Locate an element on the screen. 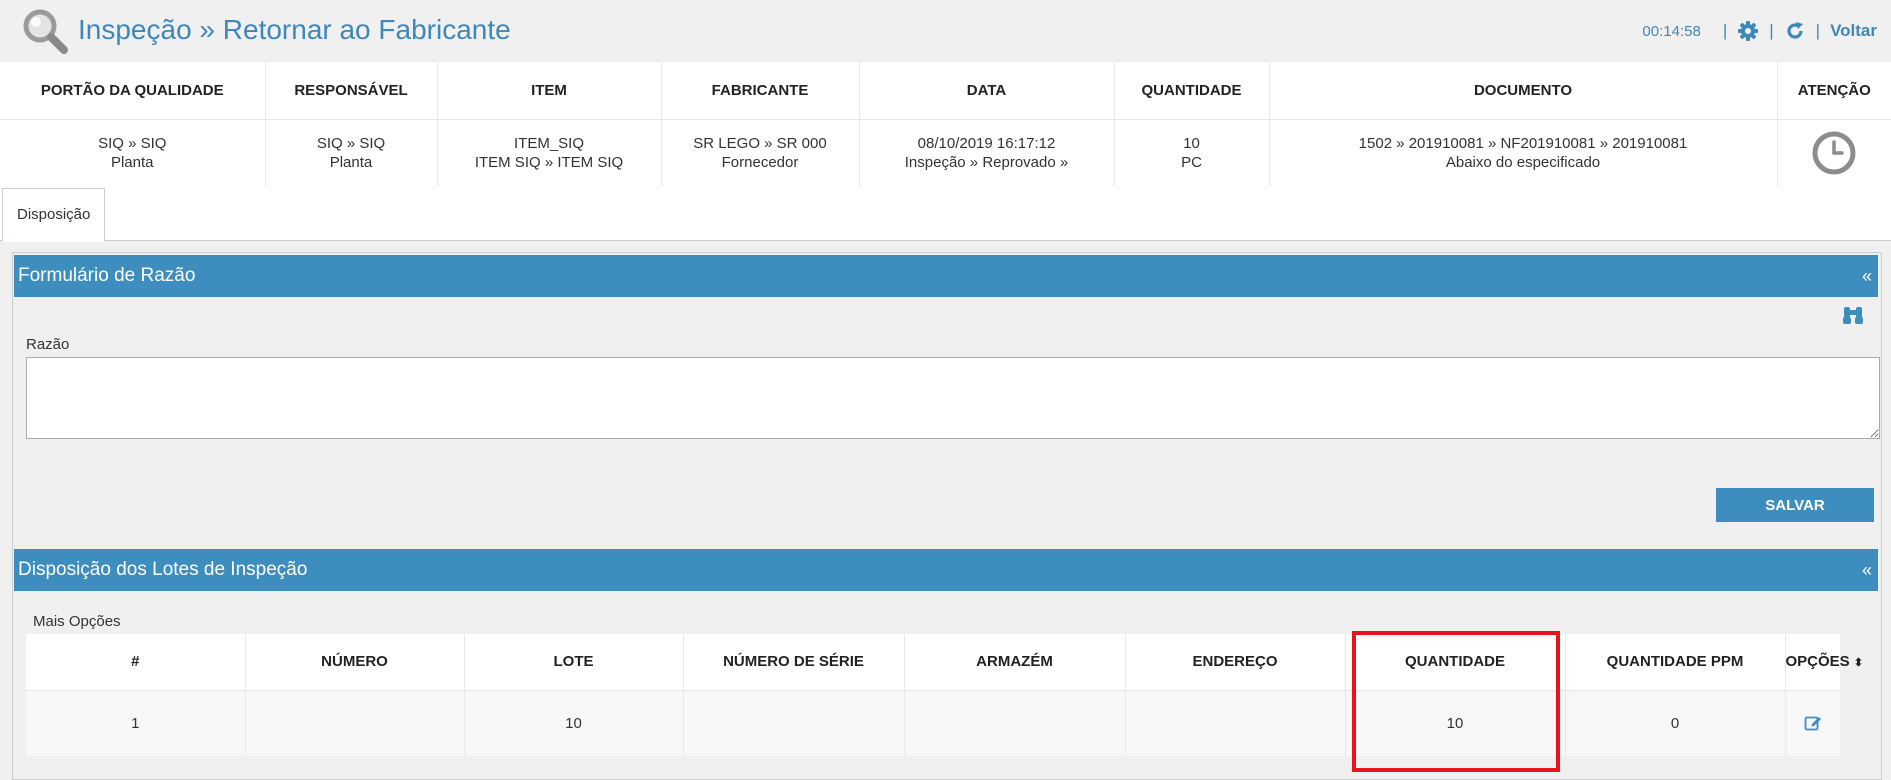 This screenshot has width=1891, height=780. col-lot-quantity: QUANTIDADE is located at coordinates (1454, 662).